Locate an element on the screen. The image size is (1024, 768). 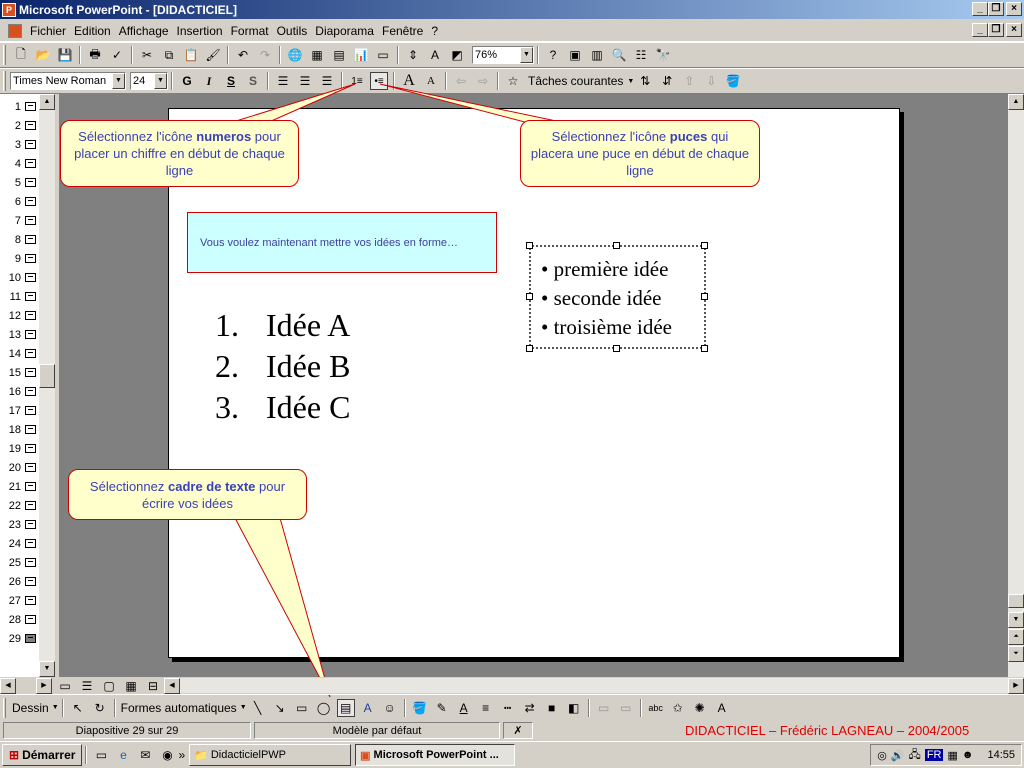
sparkle-icon: ✺ is located at coordinates (700, 708).